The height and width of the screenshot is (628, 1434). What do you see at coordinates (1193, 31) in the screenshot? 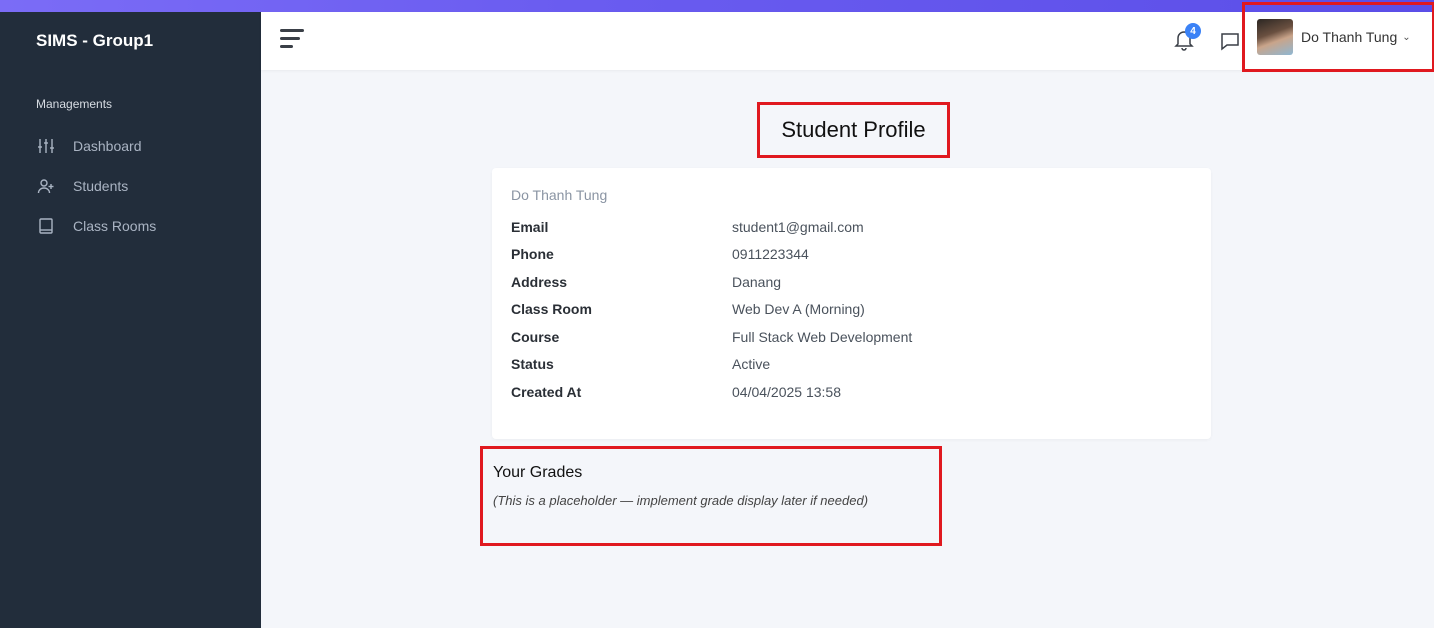
I see `notification-badge: 4` at bounding box center [1193, 31].